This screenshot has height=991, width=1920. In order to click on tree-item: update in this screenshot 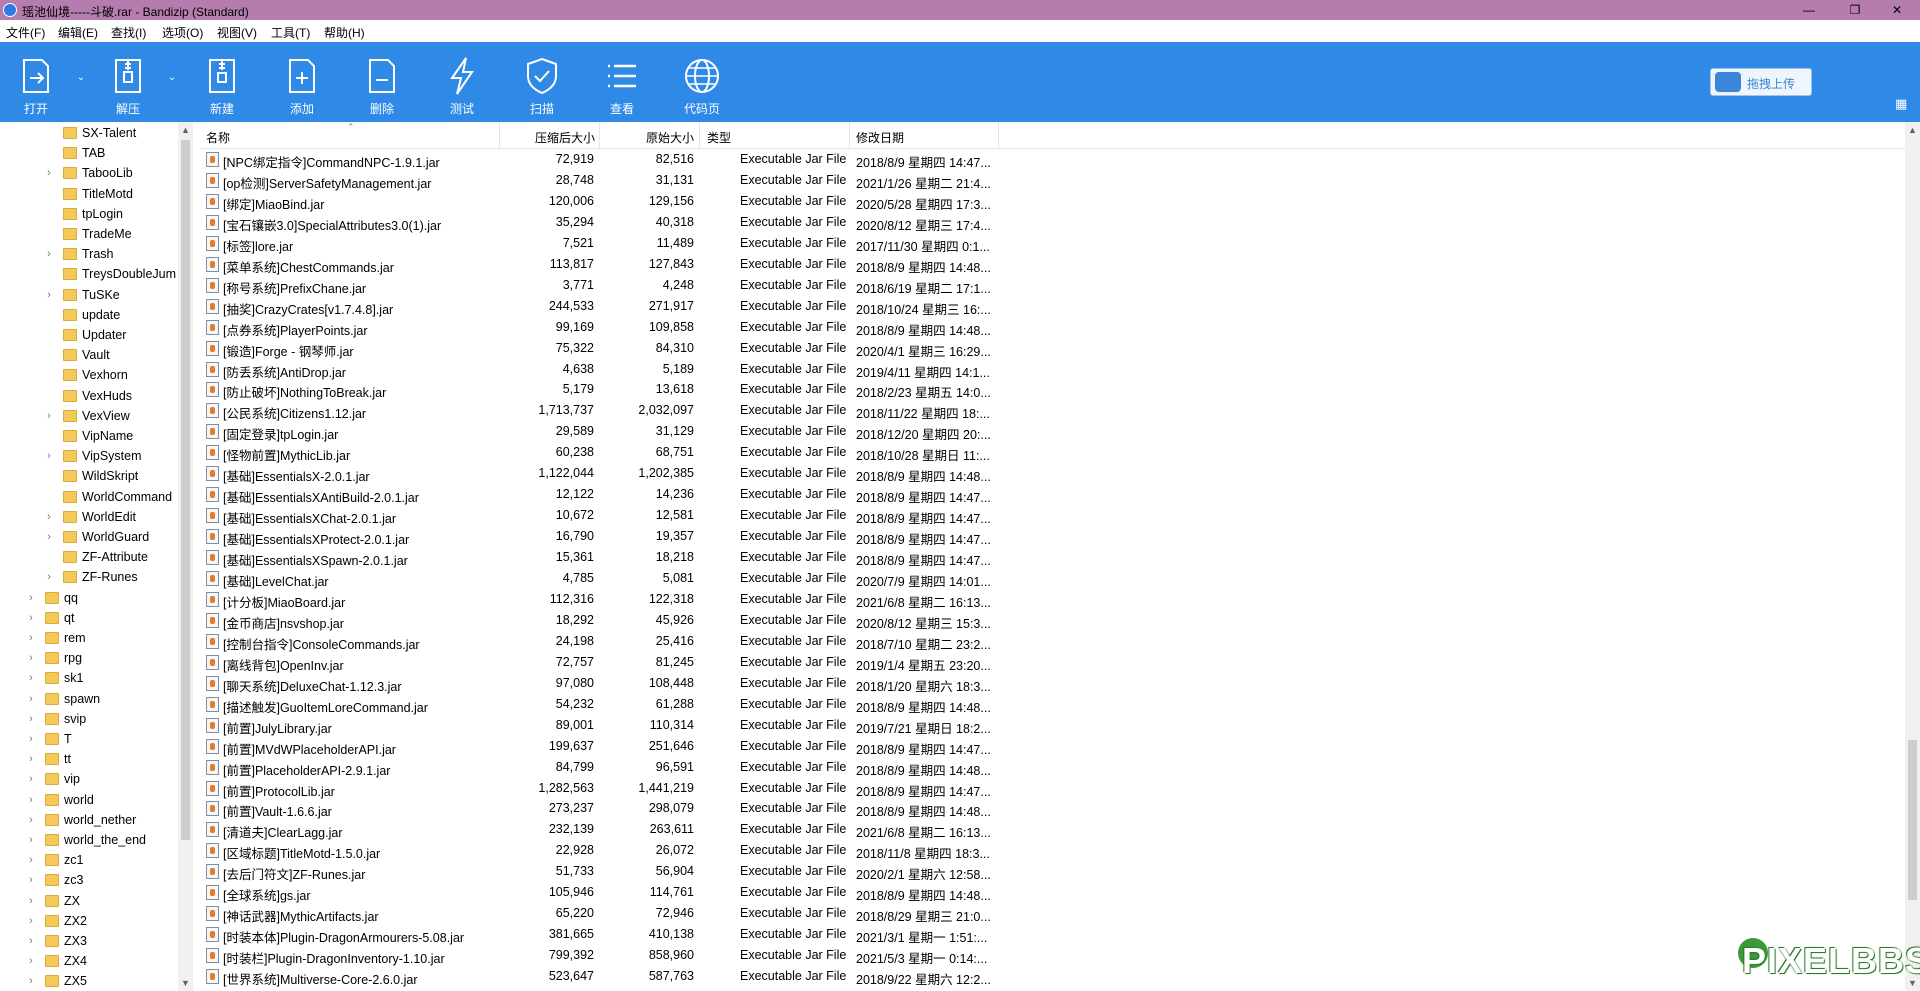, I will do `click(89, 316)`.